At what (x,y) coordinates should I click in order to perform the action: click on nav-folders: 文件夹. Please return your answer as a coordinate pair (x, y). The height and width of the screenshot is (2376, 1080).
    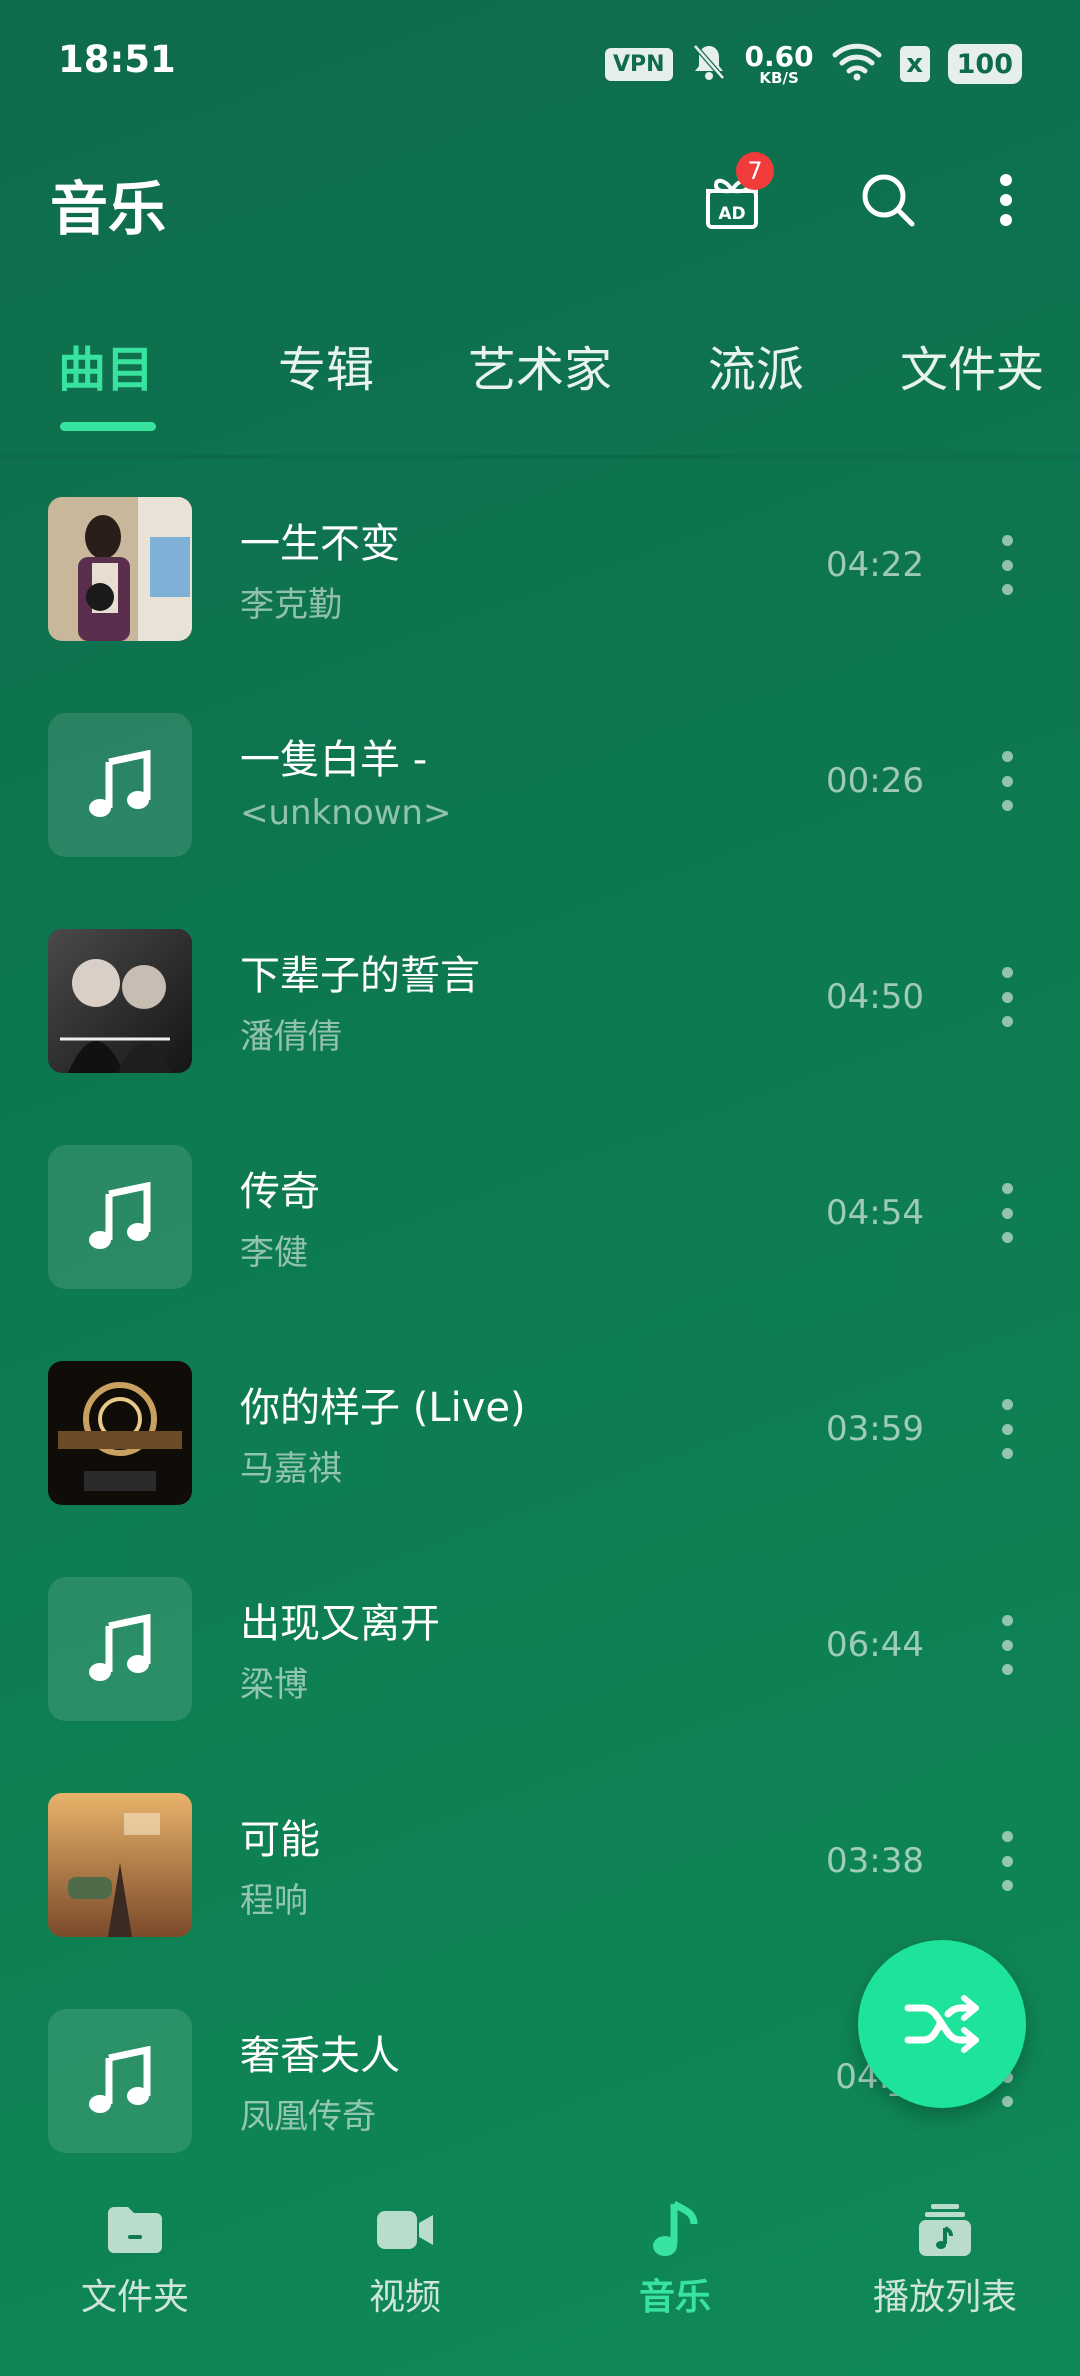
    Looking at the image, I should click on (135, 2260).